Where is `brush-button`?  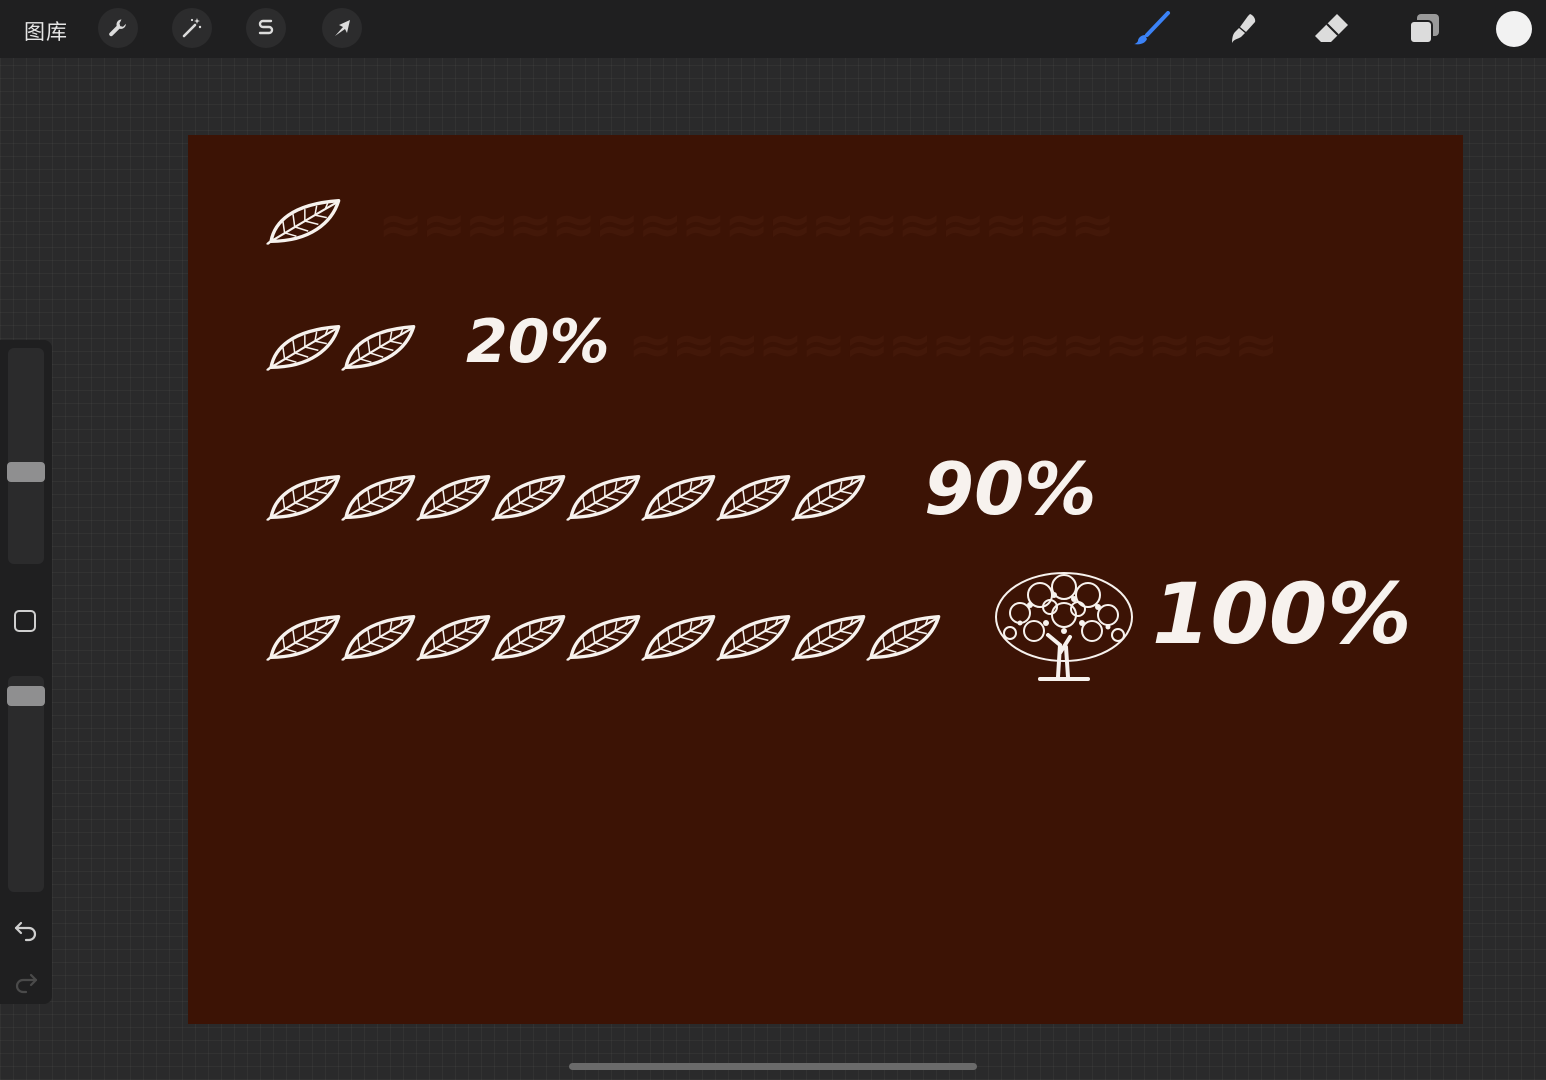 brush-button is located at coordinates (1152, 29).